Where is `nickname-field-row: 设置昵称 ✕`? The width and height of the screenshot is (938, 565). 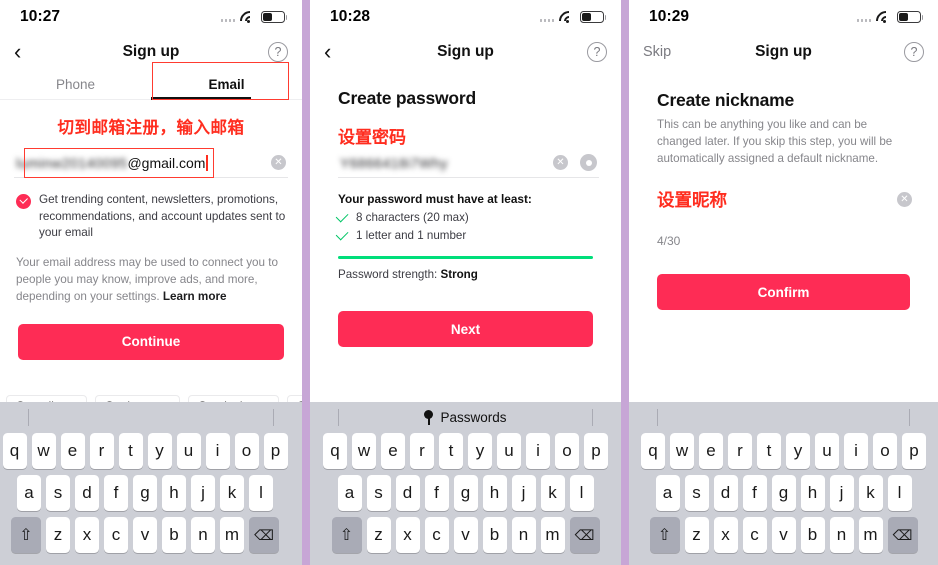 nickname-field-row: 设置昵称 ✕ is located at coordinates (783, 189).